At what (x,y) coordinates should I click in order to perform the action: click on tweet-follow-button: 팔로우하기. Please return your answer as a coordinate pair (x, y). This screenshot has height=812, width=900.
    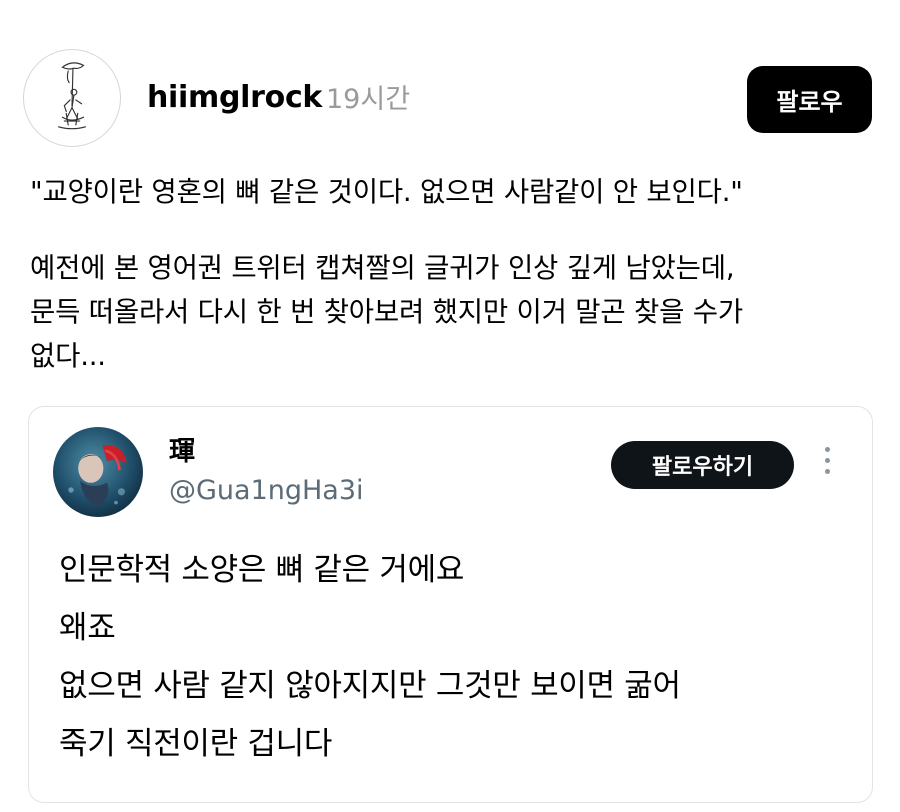
    Looking at the image, I should click on (702, 465).